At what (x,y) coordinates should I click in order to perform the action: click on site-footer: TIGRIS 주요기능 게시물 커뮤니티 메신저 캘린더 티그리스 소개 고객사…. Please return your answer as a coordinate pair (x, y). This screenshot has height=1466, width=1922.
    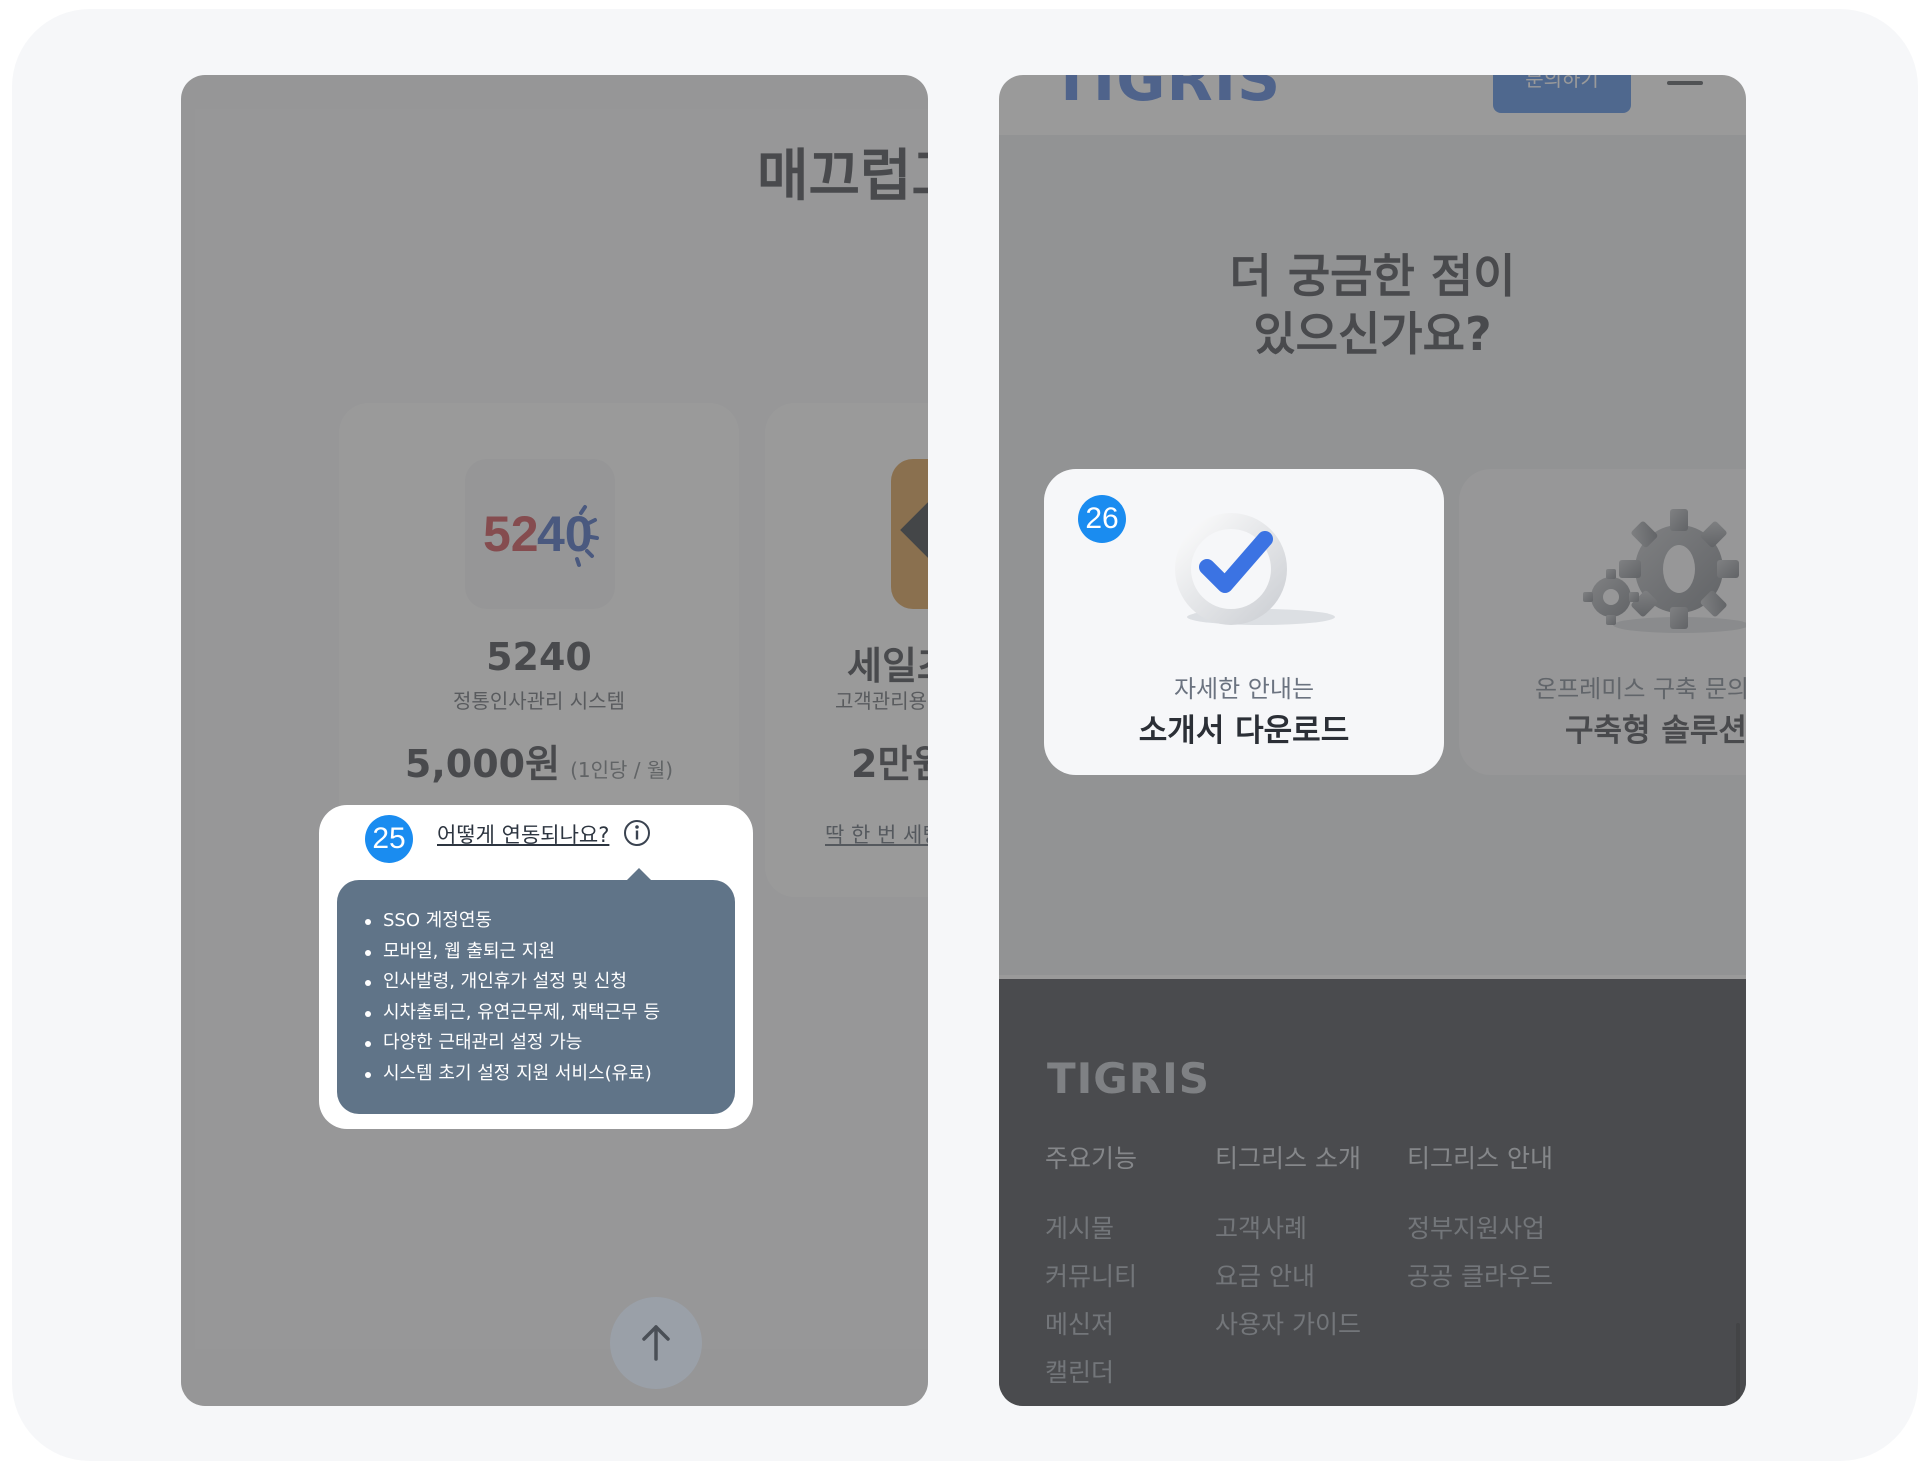
    Looking at the image, I should click on (1372, 1192).